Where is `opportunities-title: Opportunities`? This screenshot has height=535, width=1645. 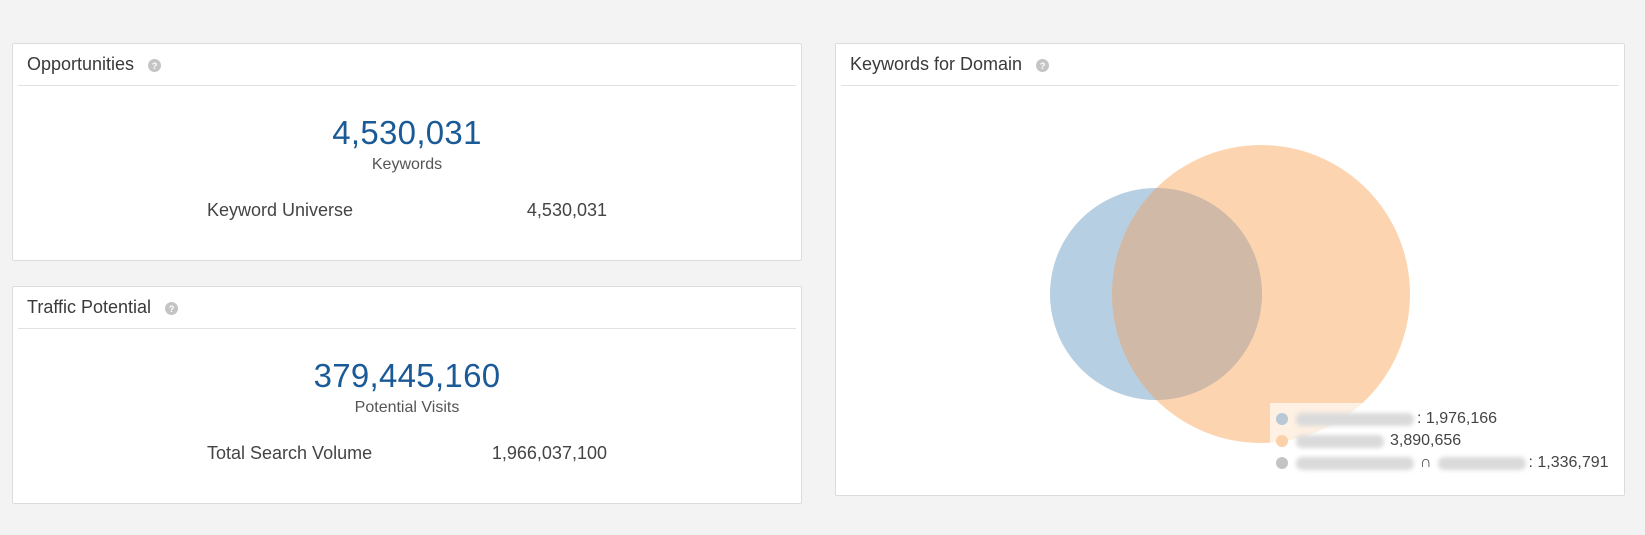
opportunities-title: Opportunities is located at coordinates (81, 64).